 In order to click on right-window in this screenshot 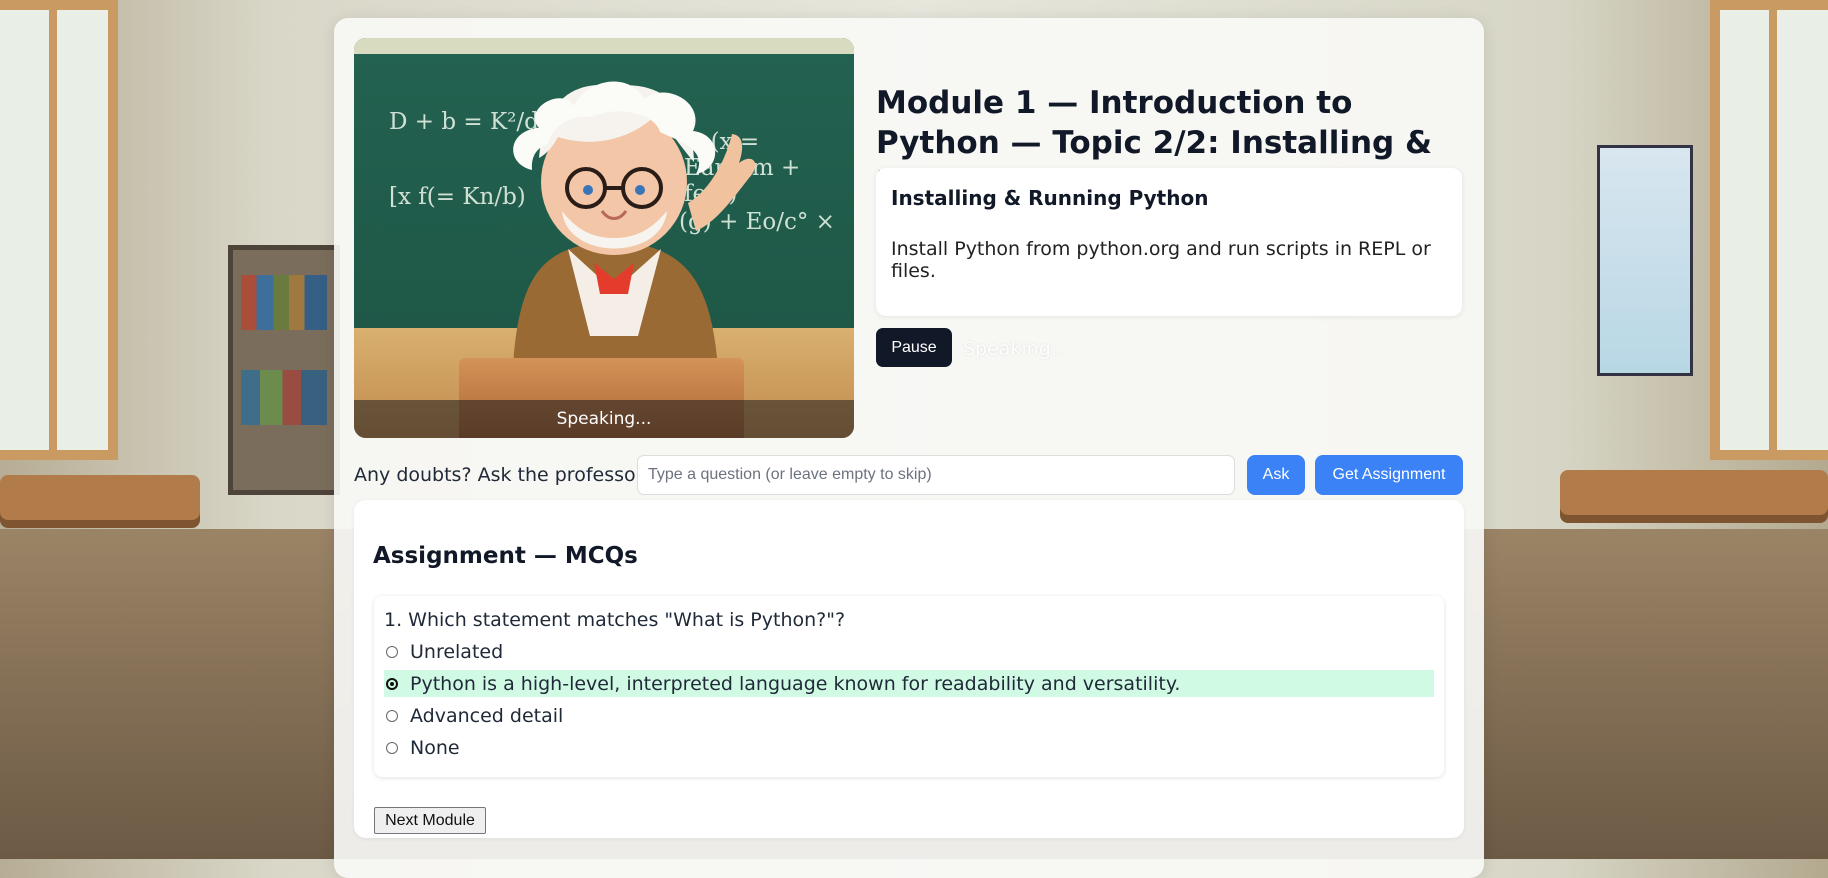, I will do `click(1769, 230)`.